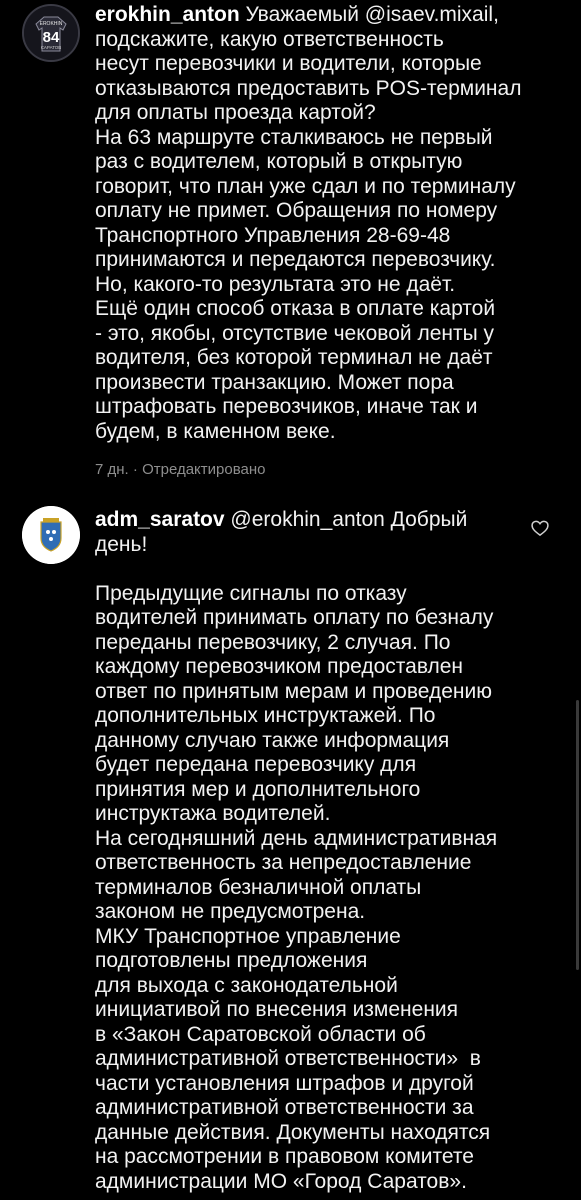  Describe the element at coordinates (204, 469) in the screenshot. I see `edited-label: Отредактировано` at that location.